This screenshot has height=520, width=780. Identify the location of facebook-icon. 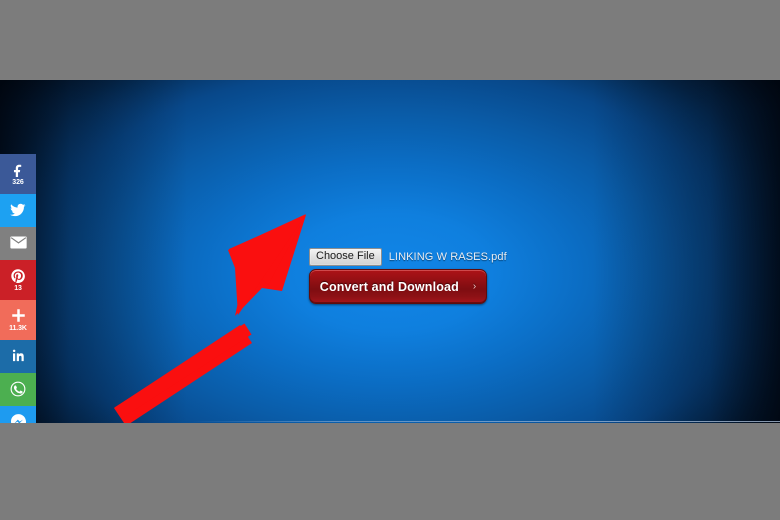
(18, 170).